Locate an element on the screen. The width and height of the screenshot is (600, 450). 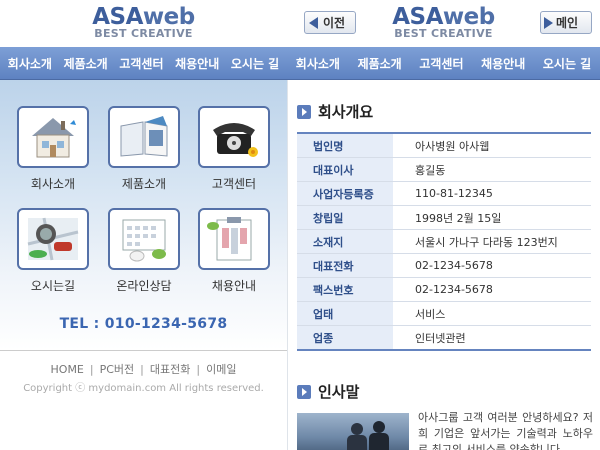
nav-right-products: 제품소개 is located at coordinates (380, 63).